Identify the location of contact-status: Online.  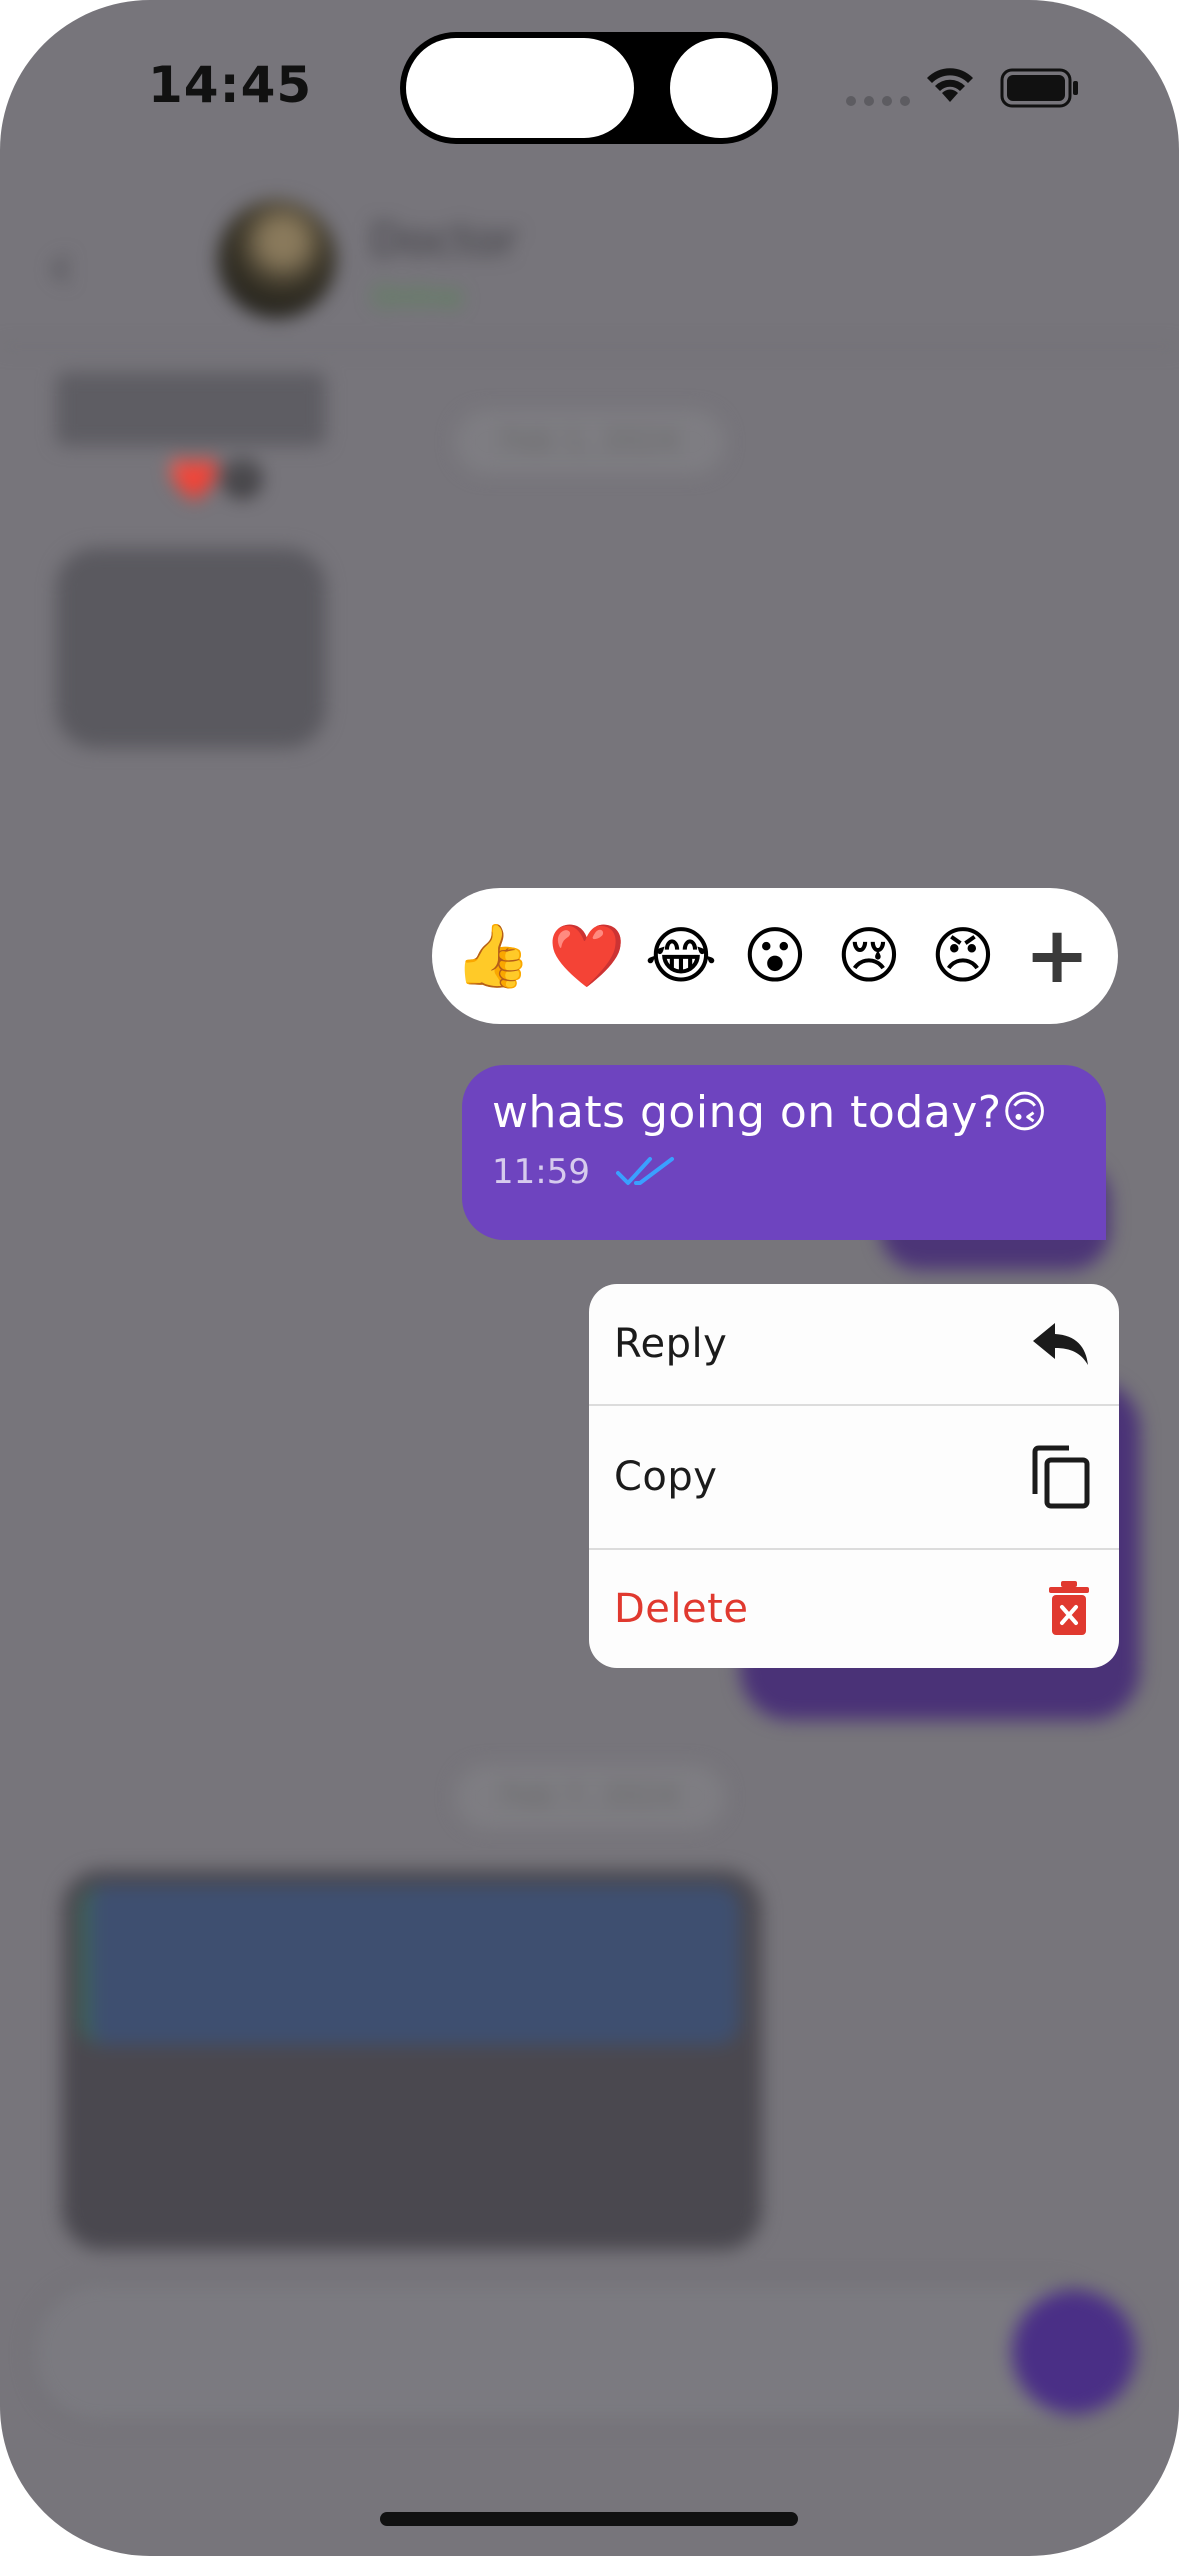
(417, 296).